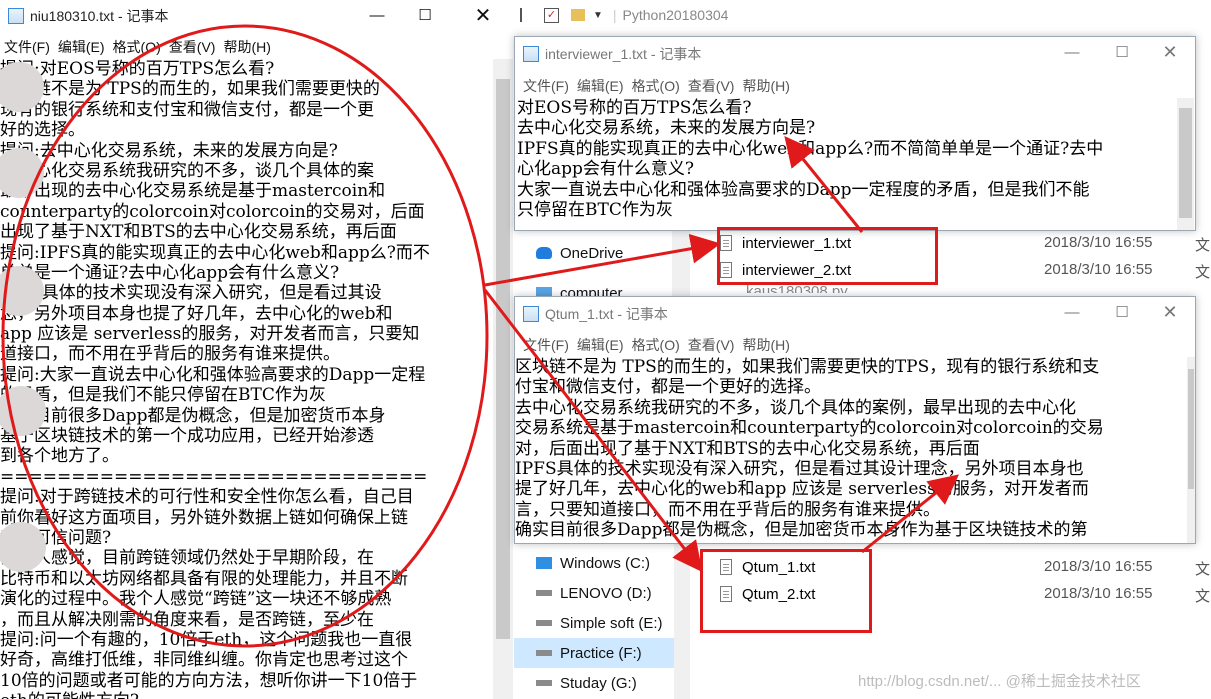 The width and height of the screenshot is (1211, 699). What do you see at coordinates (568, 253) in the screenshot?
I see `nav-item-onedrive: OneDrive` at bounding box center [568, 253].